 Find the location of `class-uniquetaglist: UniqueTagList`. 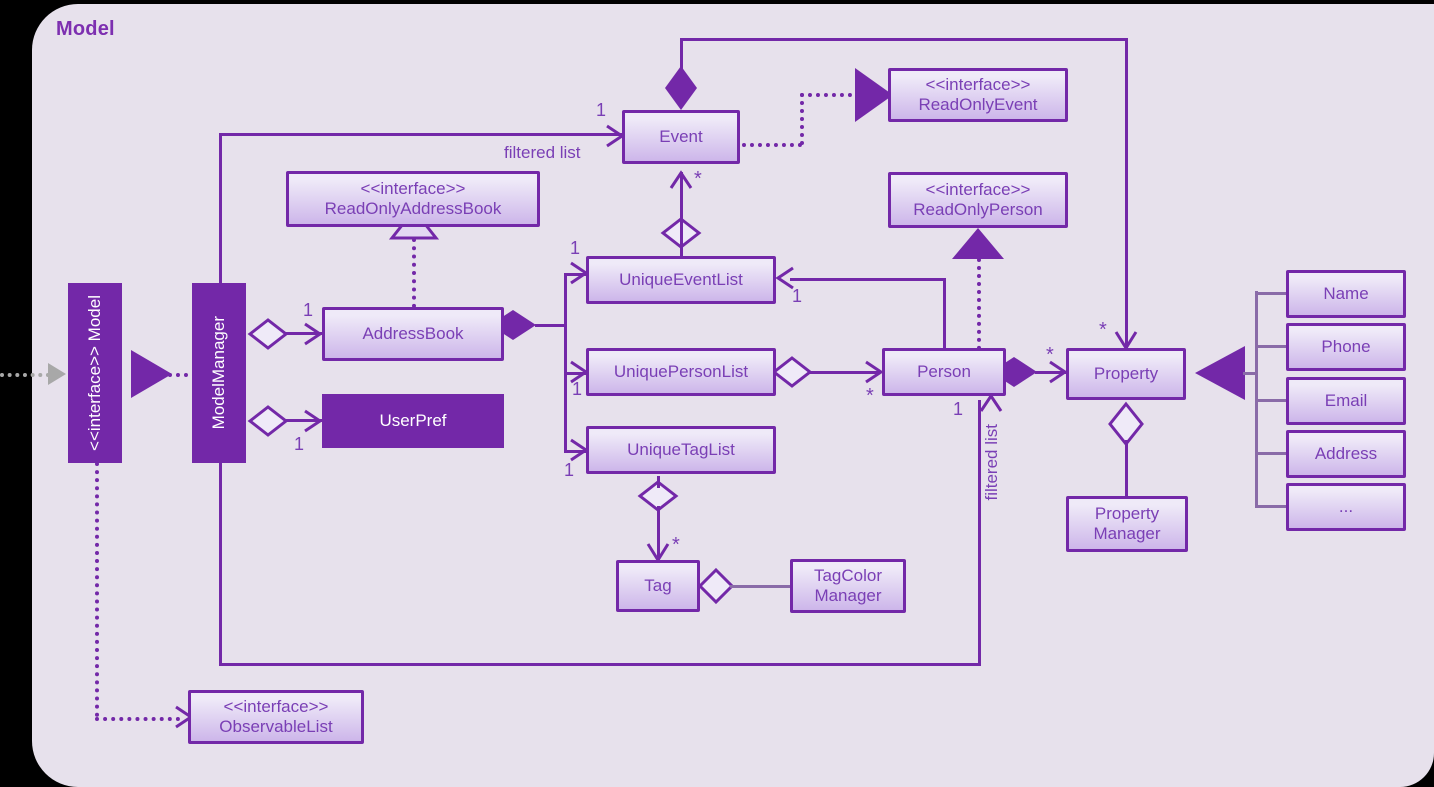

class-uniquetaglist: UniqueTagList is located at coordinates (681, 450).